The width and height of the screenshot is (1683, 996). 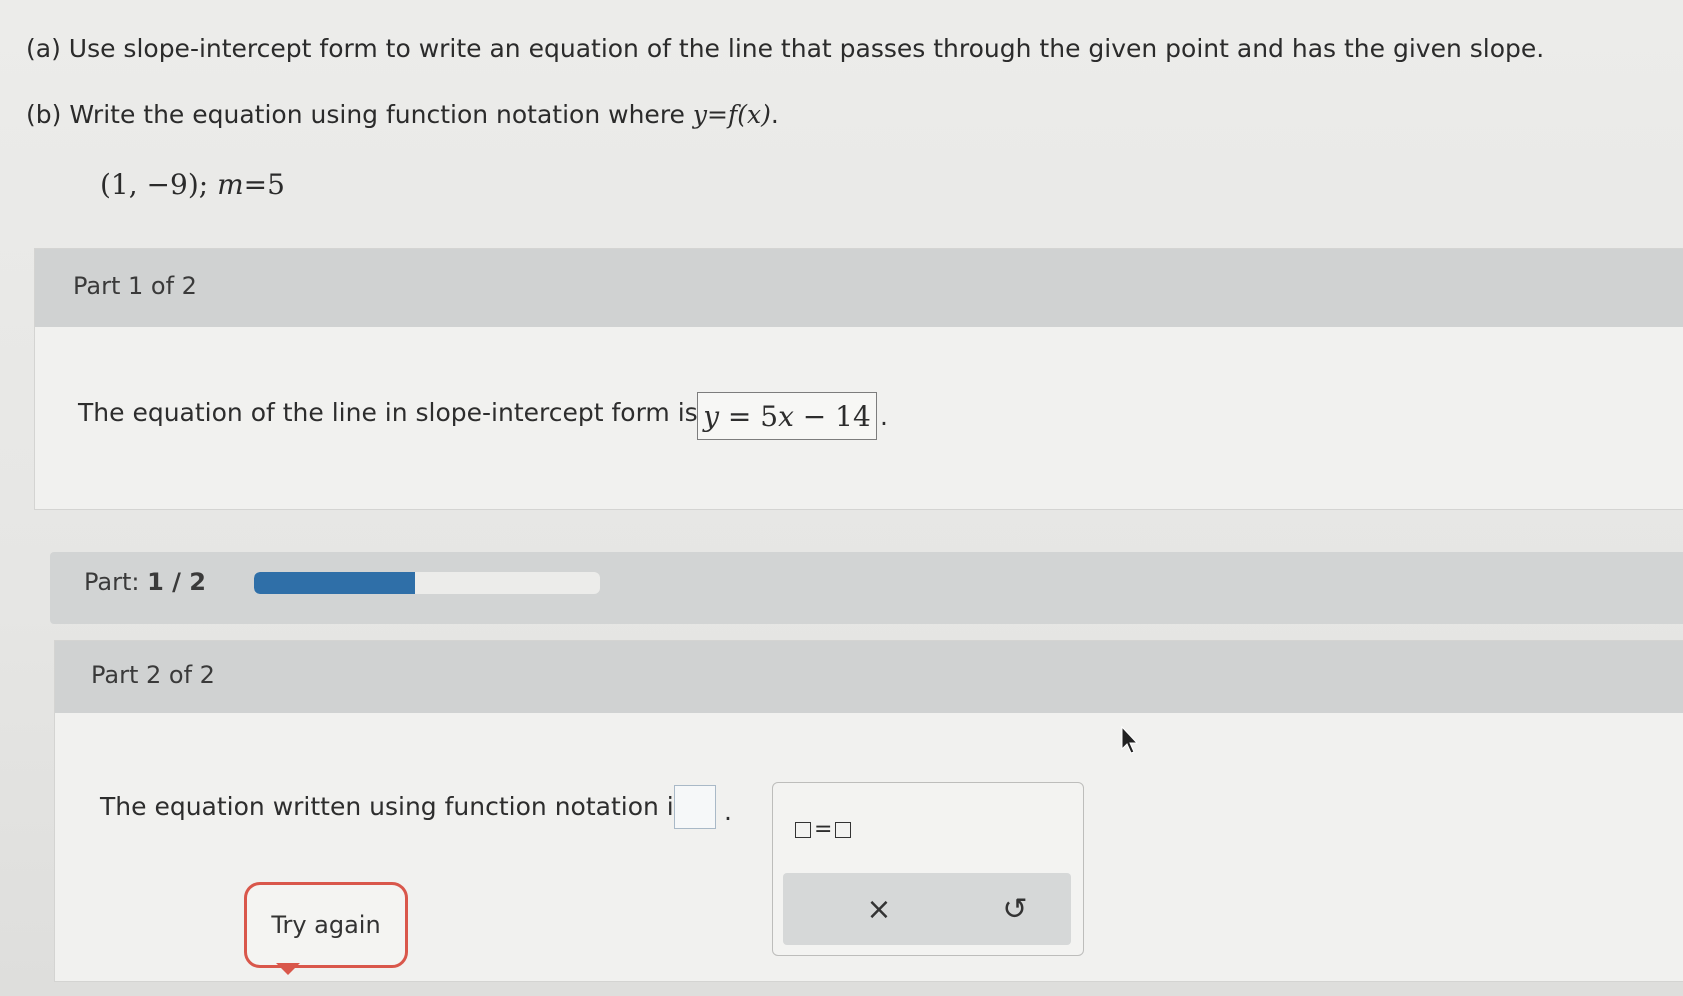 I want to click on part2-answer-input, so click(x=695, y=807).